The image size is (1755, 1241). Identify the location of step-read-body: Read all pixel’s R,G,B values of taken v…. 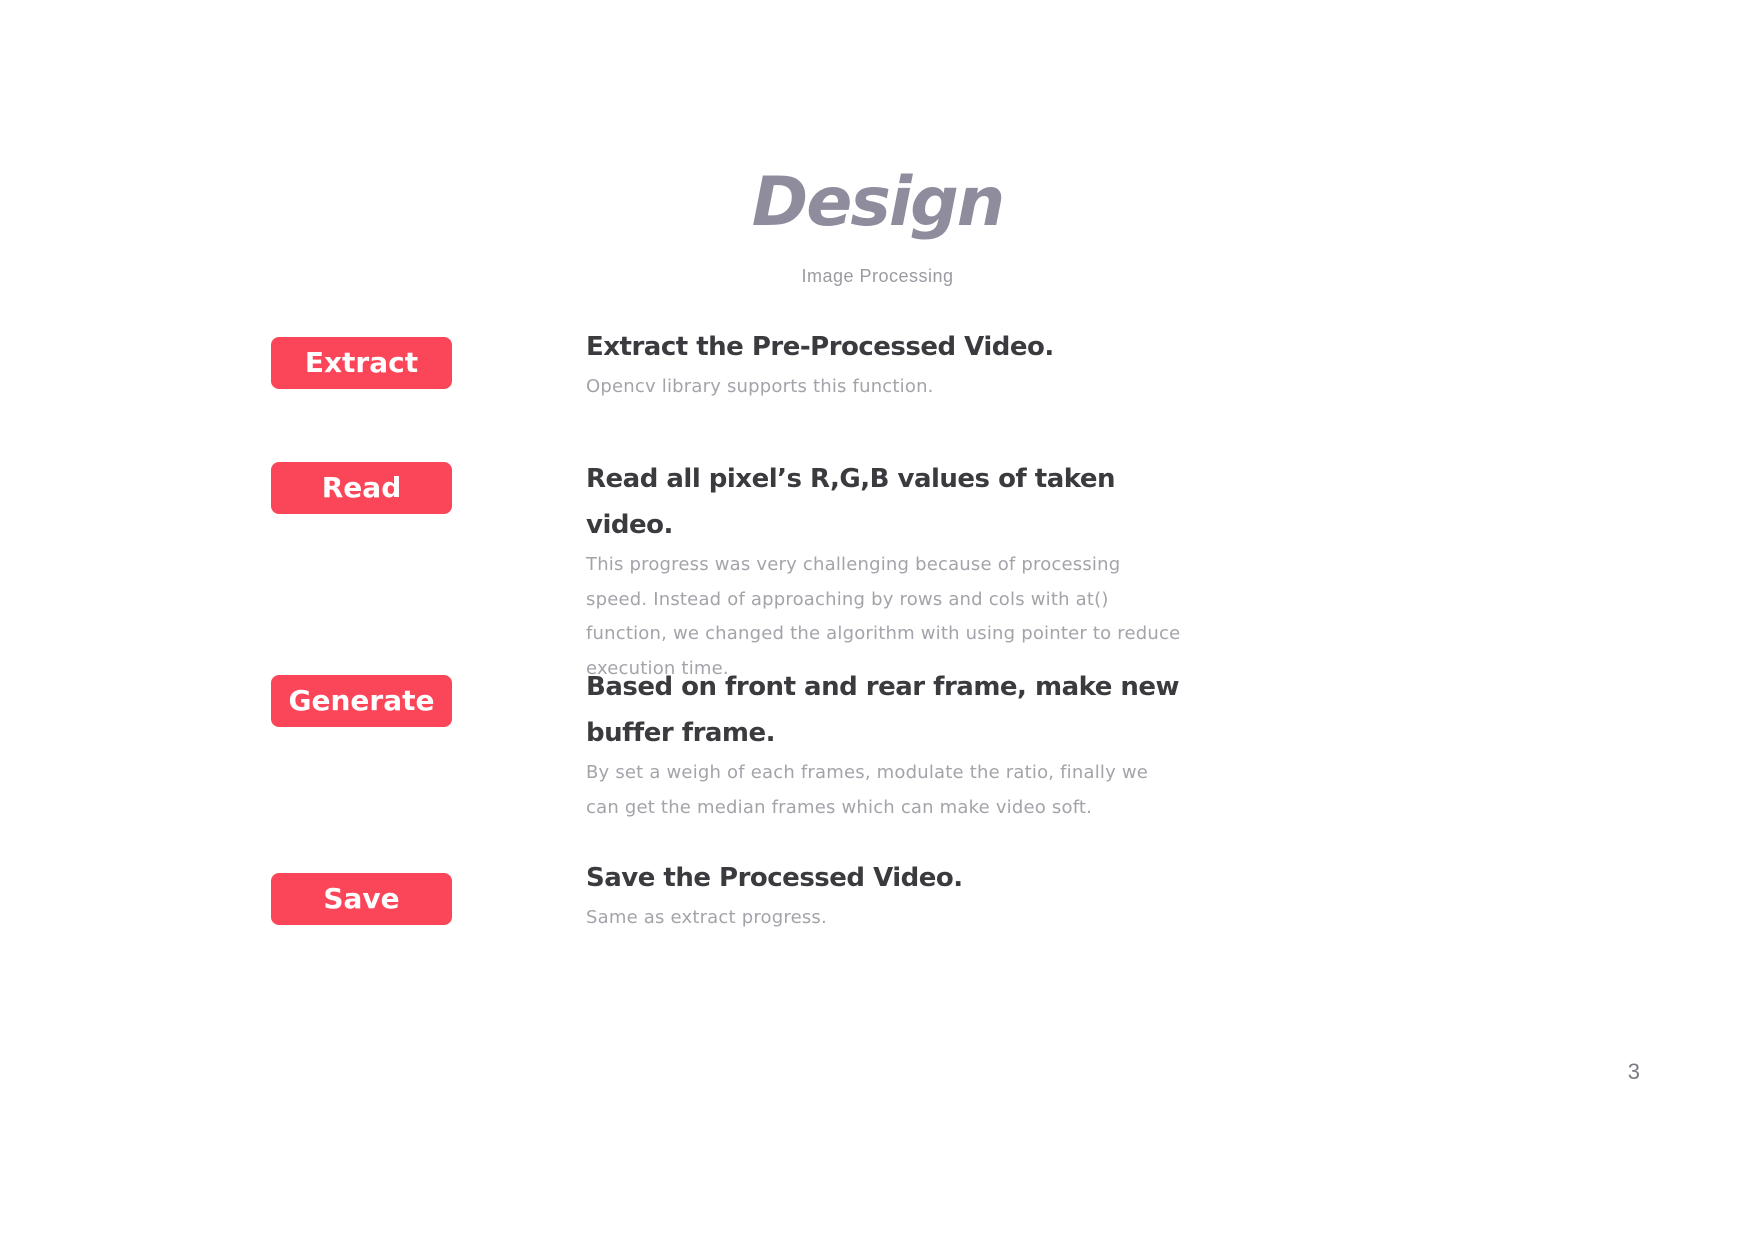
(886, 571).